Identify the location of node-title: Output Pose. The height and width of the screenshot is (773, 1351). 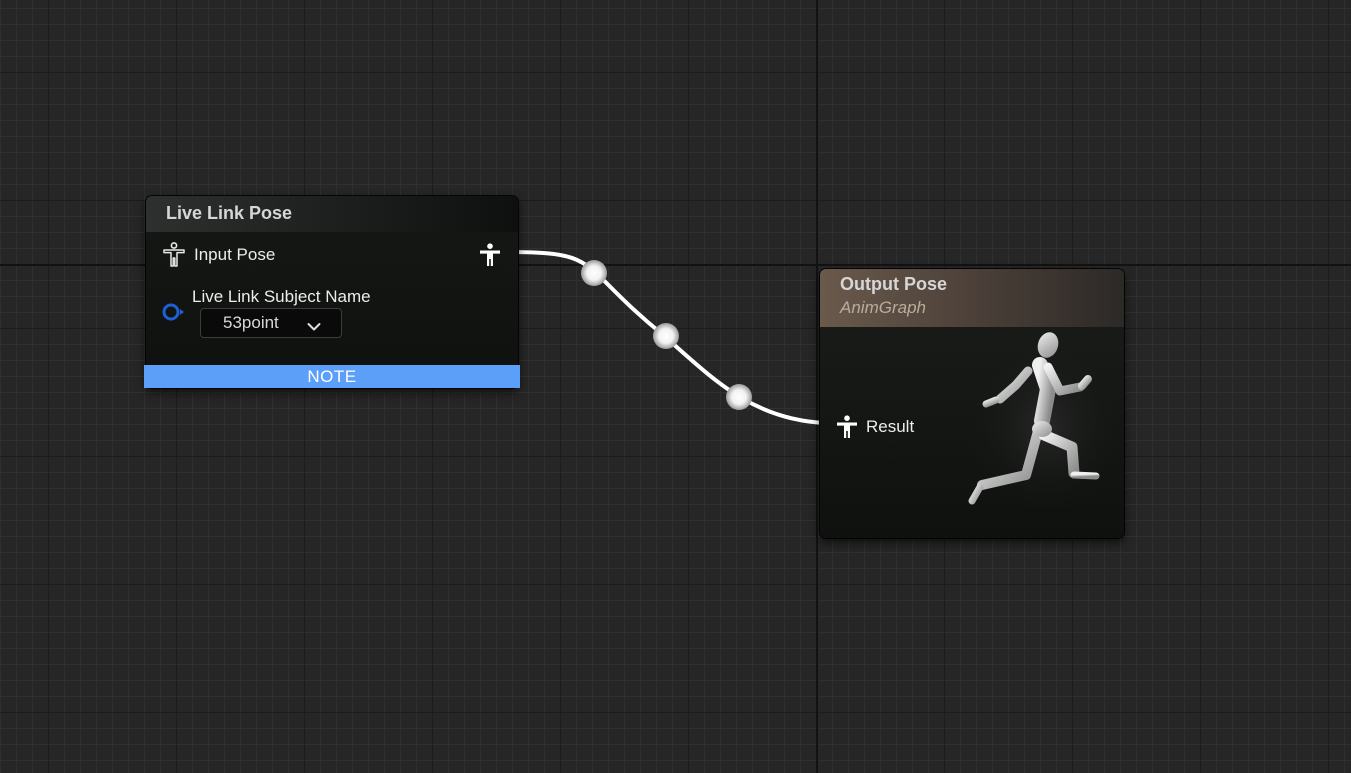
(893, 284).